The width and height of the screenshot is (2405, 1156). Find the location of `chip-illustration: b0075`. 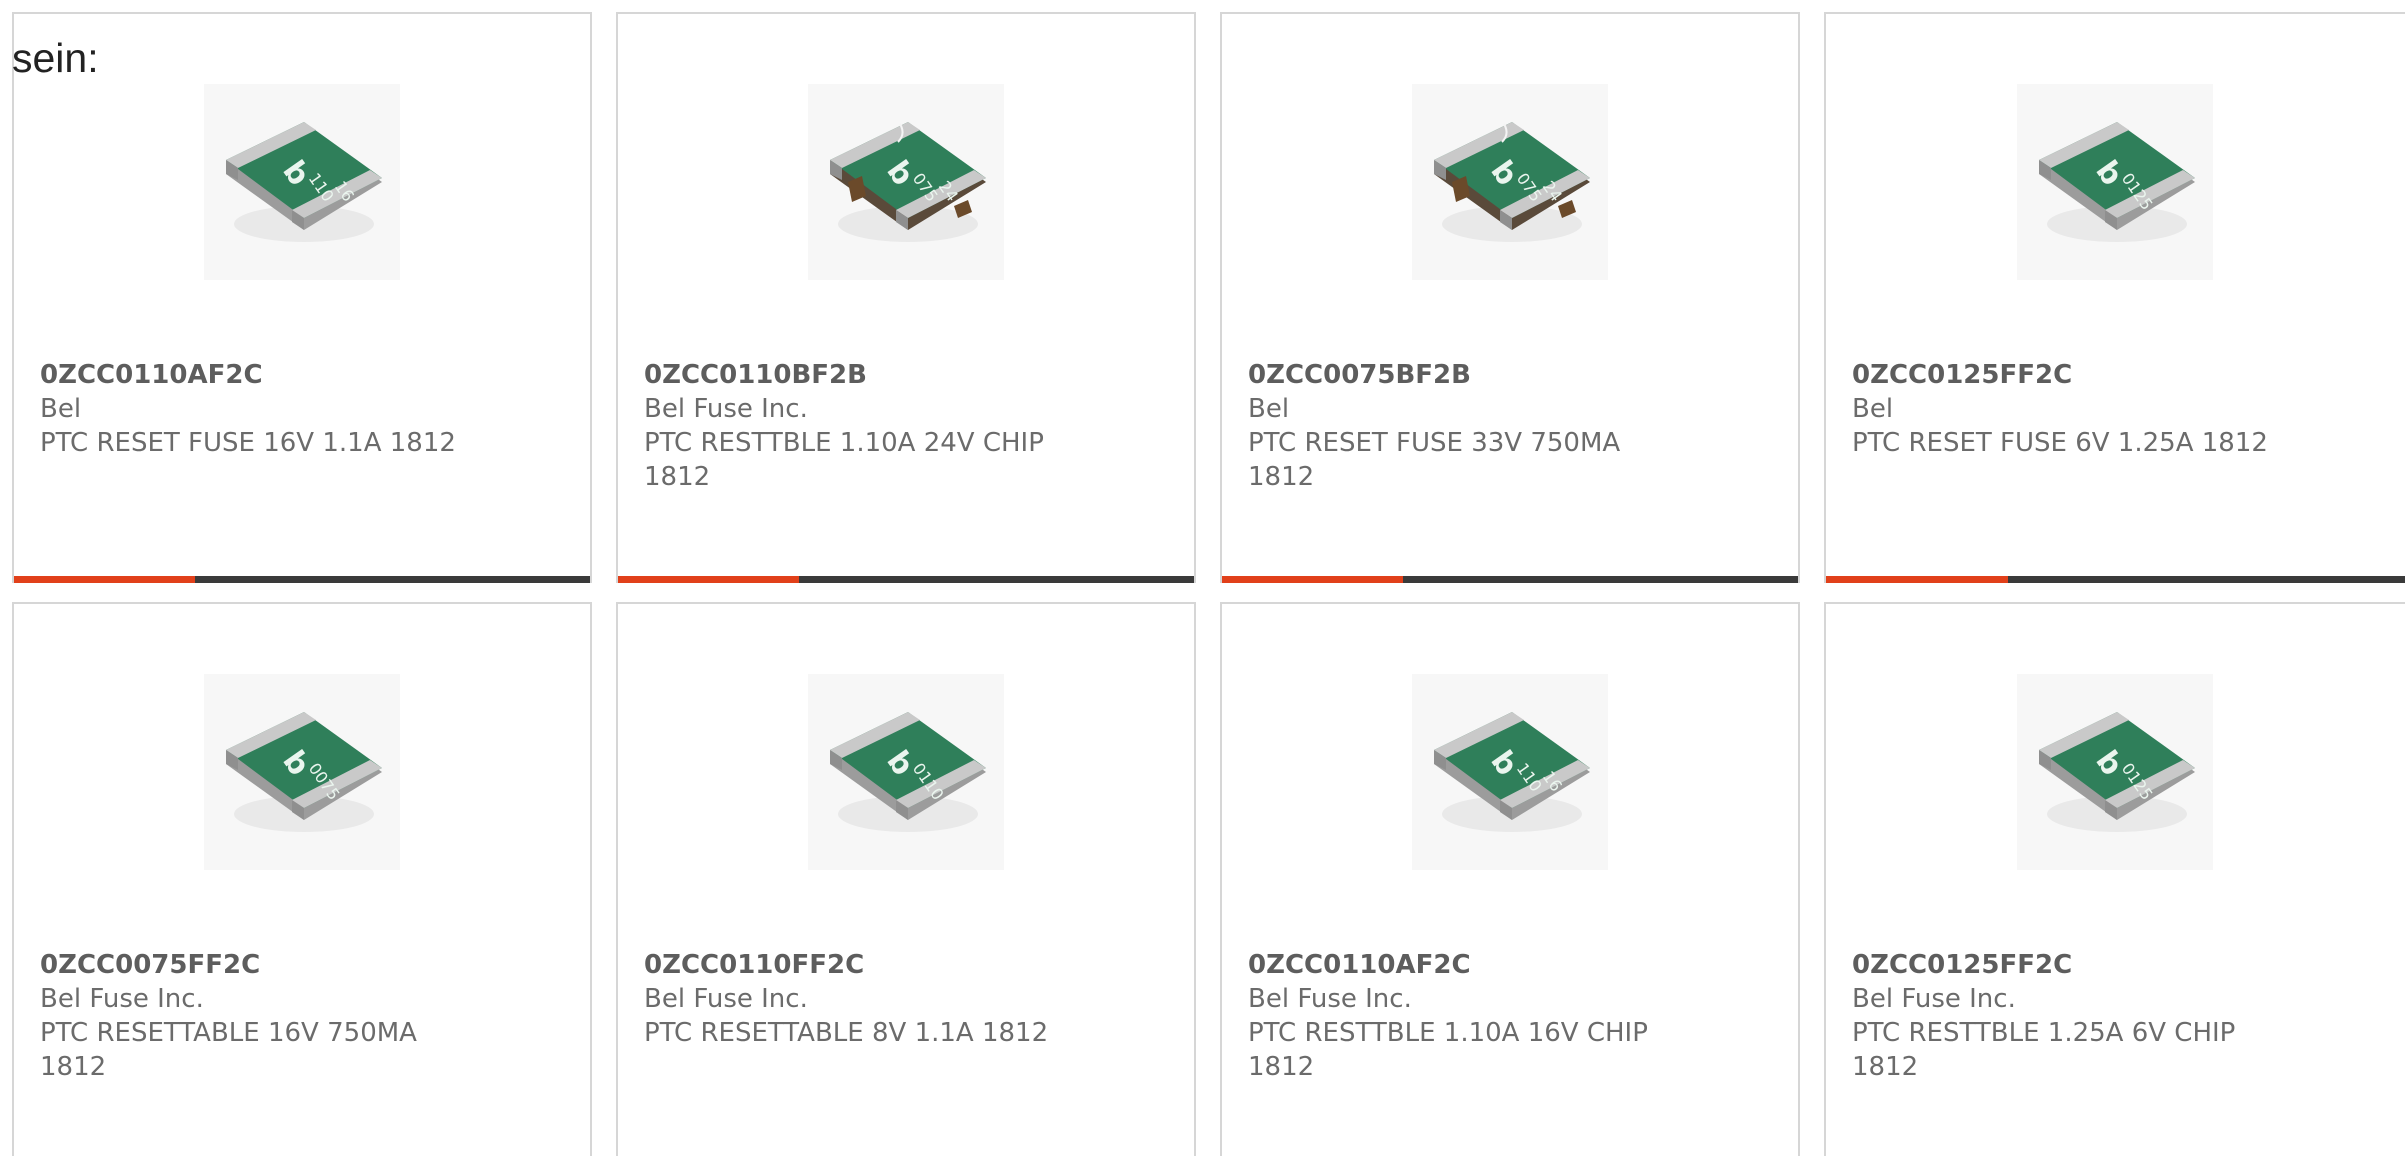

chip-illustration: b0075 is located at coordinates (304, 772).